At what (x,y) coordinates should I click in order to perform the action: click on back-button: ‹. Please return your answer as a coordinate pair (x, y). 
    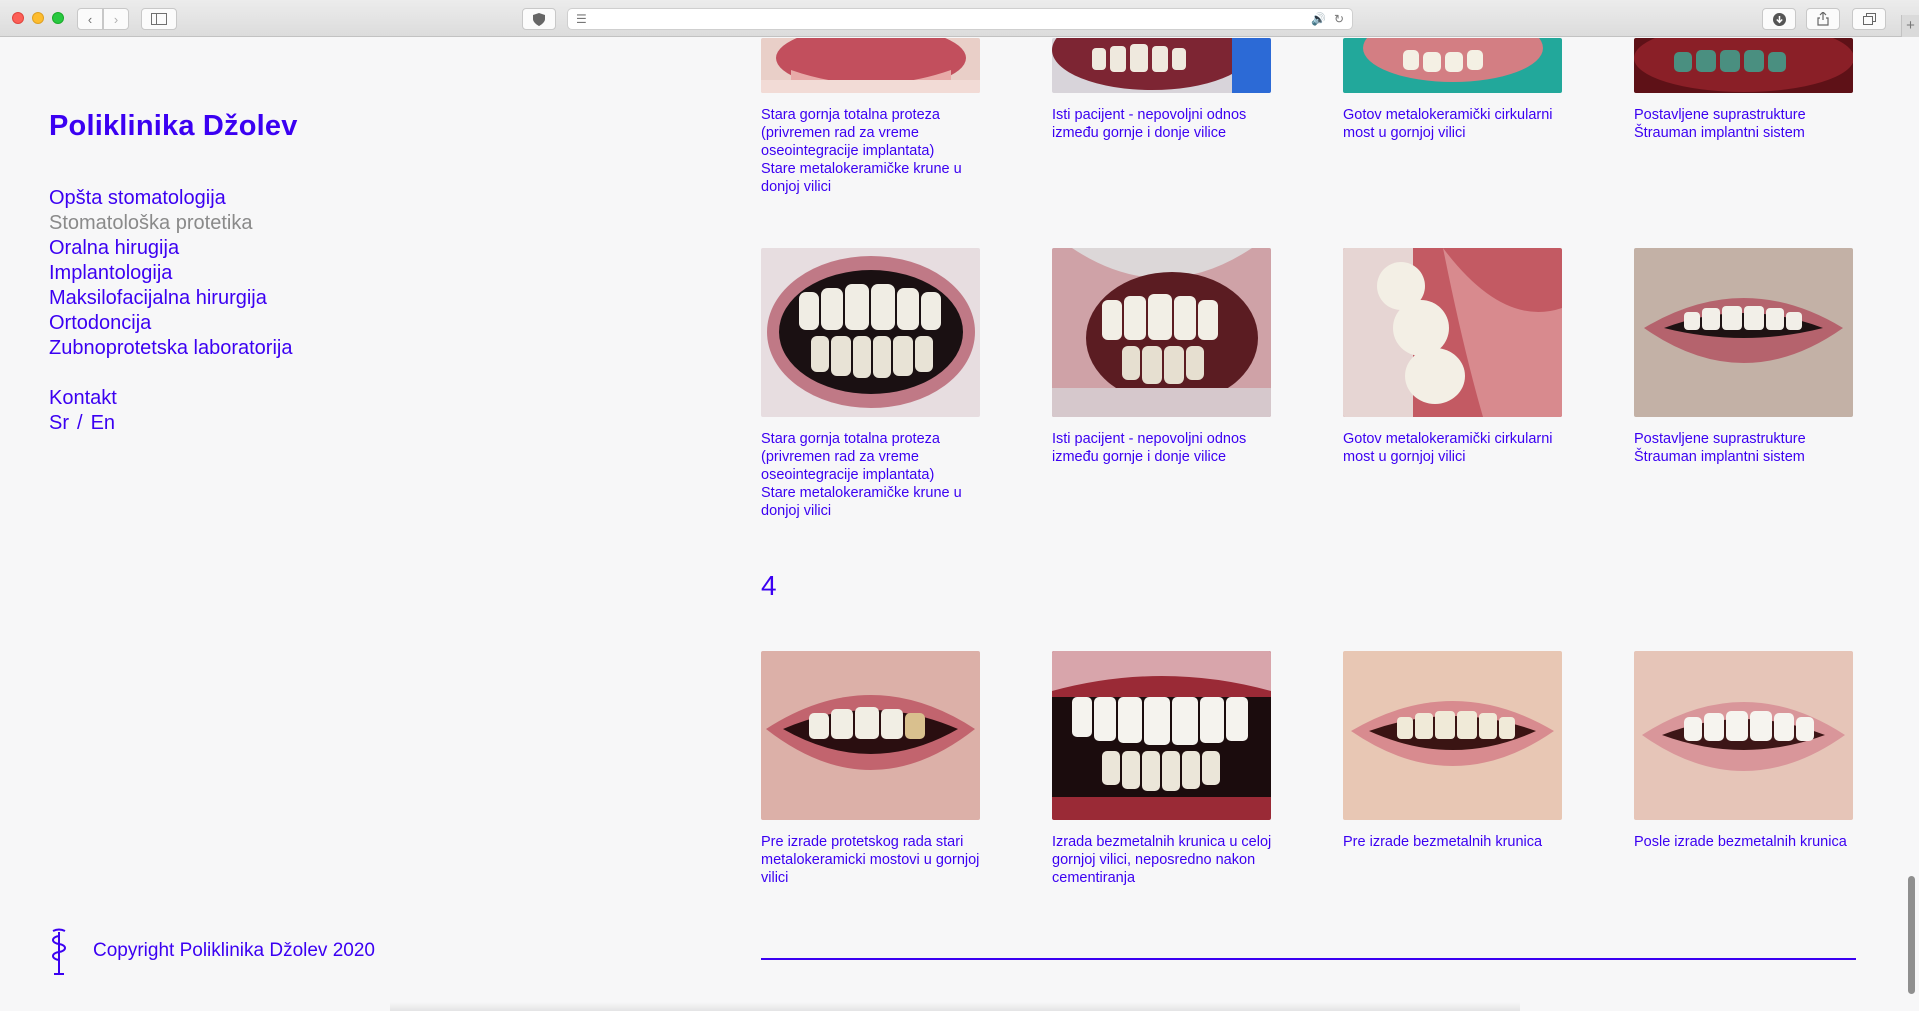
    Looking at the image, I should click on (90, 19).